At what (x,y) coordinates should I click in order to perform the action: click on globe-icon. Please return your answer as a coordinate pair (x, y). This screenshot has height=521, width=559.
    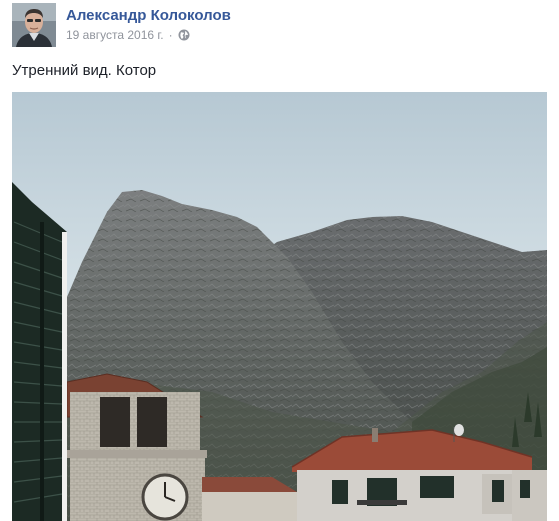
    Looking at the image, I should click on (184, 35).